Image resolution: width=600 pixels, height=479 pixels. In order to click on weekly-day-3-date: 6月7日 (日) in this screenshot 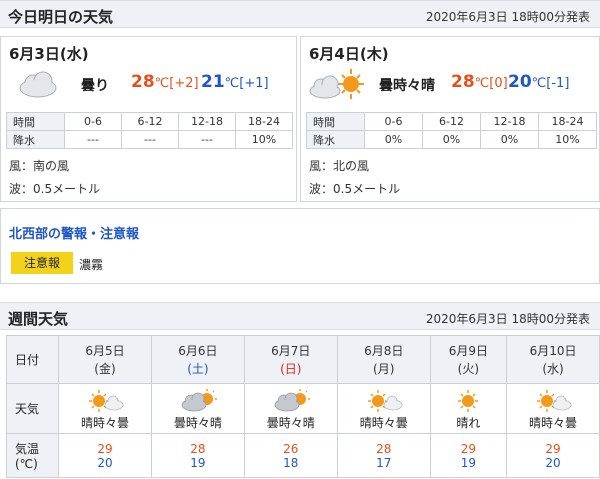, I will do `click(290, 359)`.